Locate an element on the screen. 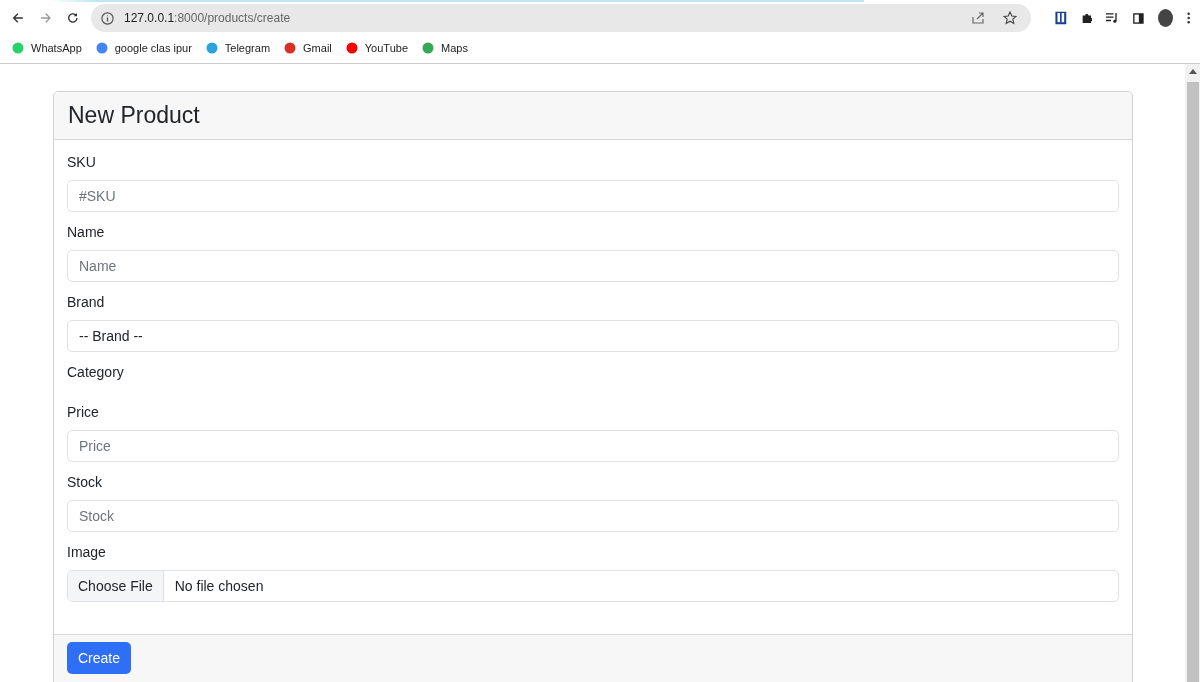 Image resolution: width=1200 pixels, height=682 pixels. field-label: Name is located at coordinates (86, 232).